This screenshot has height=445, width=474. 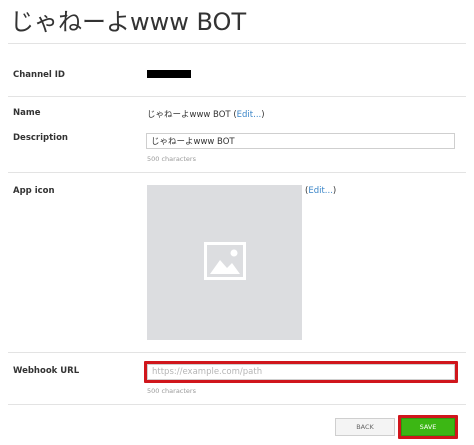 What do you see at coordinates (171, 391) in the screenshot?
I see `webhook-char-hint: 500 characters` at bounding box center [171, 391].